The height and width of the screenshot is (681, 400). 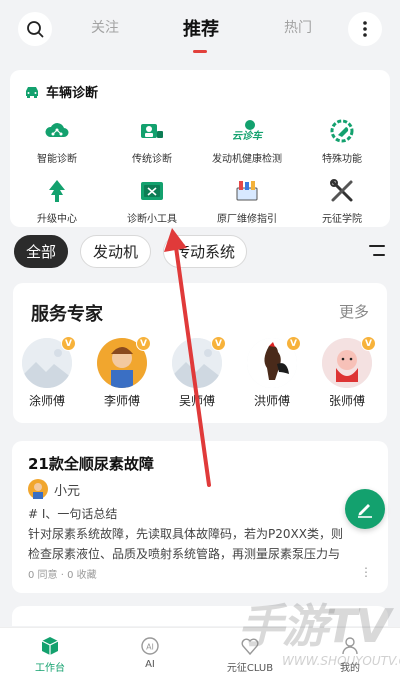 What do you see at coordinates (350, 668) in the screenshot?
I see `nav-label: 我的` at bounding box center [350, 668].